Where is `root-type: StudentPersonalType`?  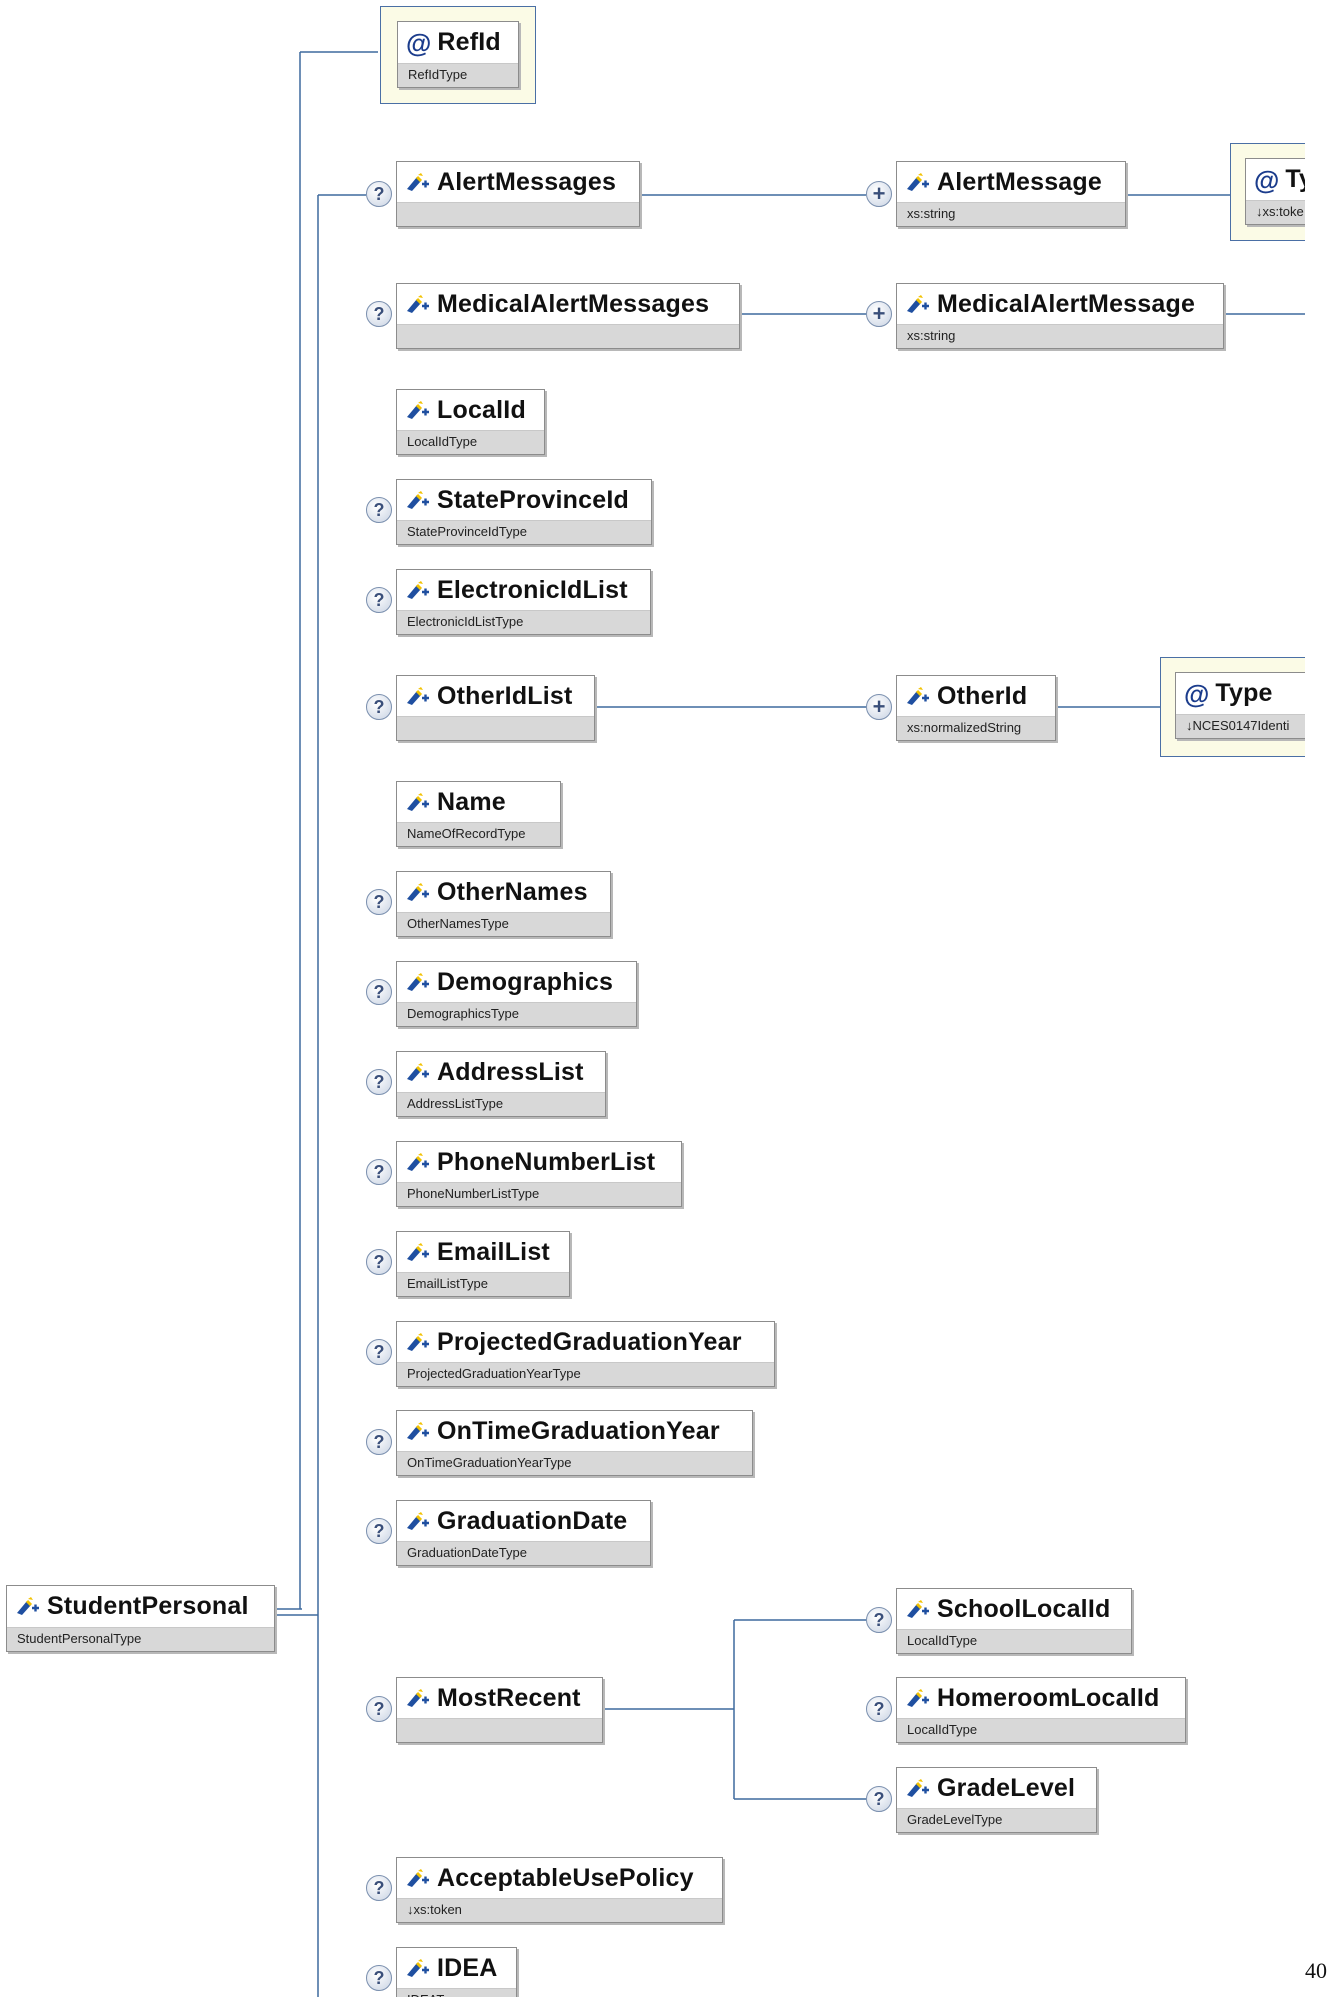
root-type: StudentPersonalType is located at coordinates (140, 1639).